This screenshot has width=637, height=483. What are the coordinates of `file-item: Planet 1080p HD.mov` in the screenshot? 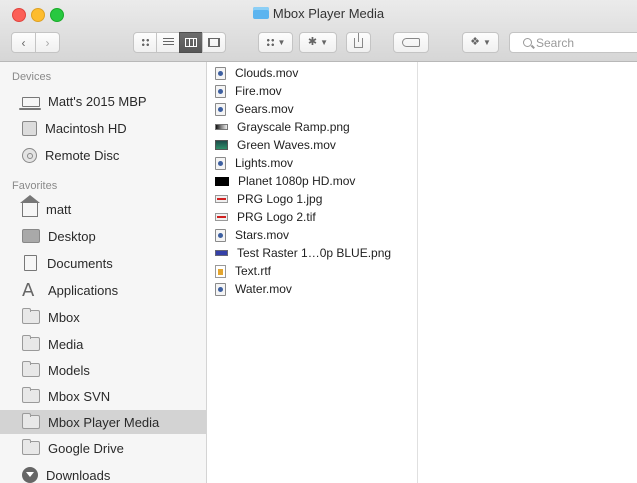 It's located at (285, 181).